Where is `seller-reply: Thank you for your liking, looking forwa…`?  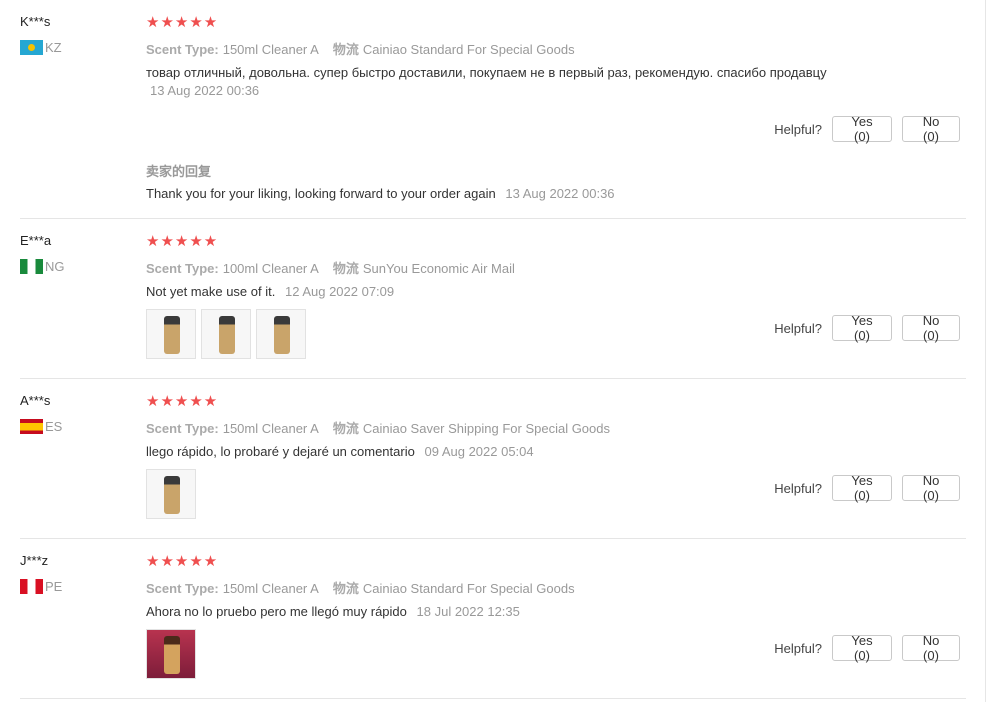
seller-reply: Thank you for your liking, looking forwa… is located at coordinates (380, 193).